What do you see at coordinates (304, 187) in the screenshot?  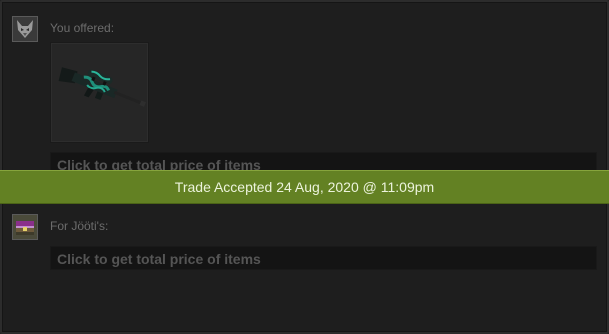 I see `trade-status-banner: Trade Accepted 24 Aug, 2020 @ 11:09pm` at bounding box center [304, 187].